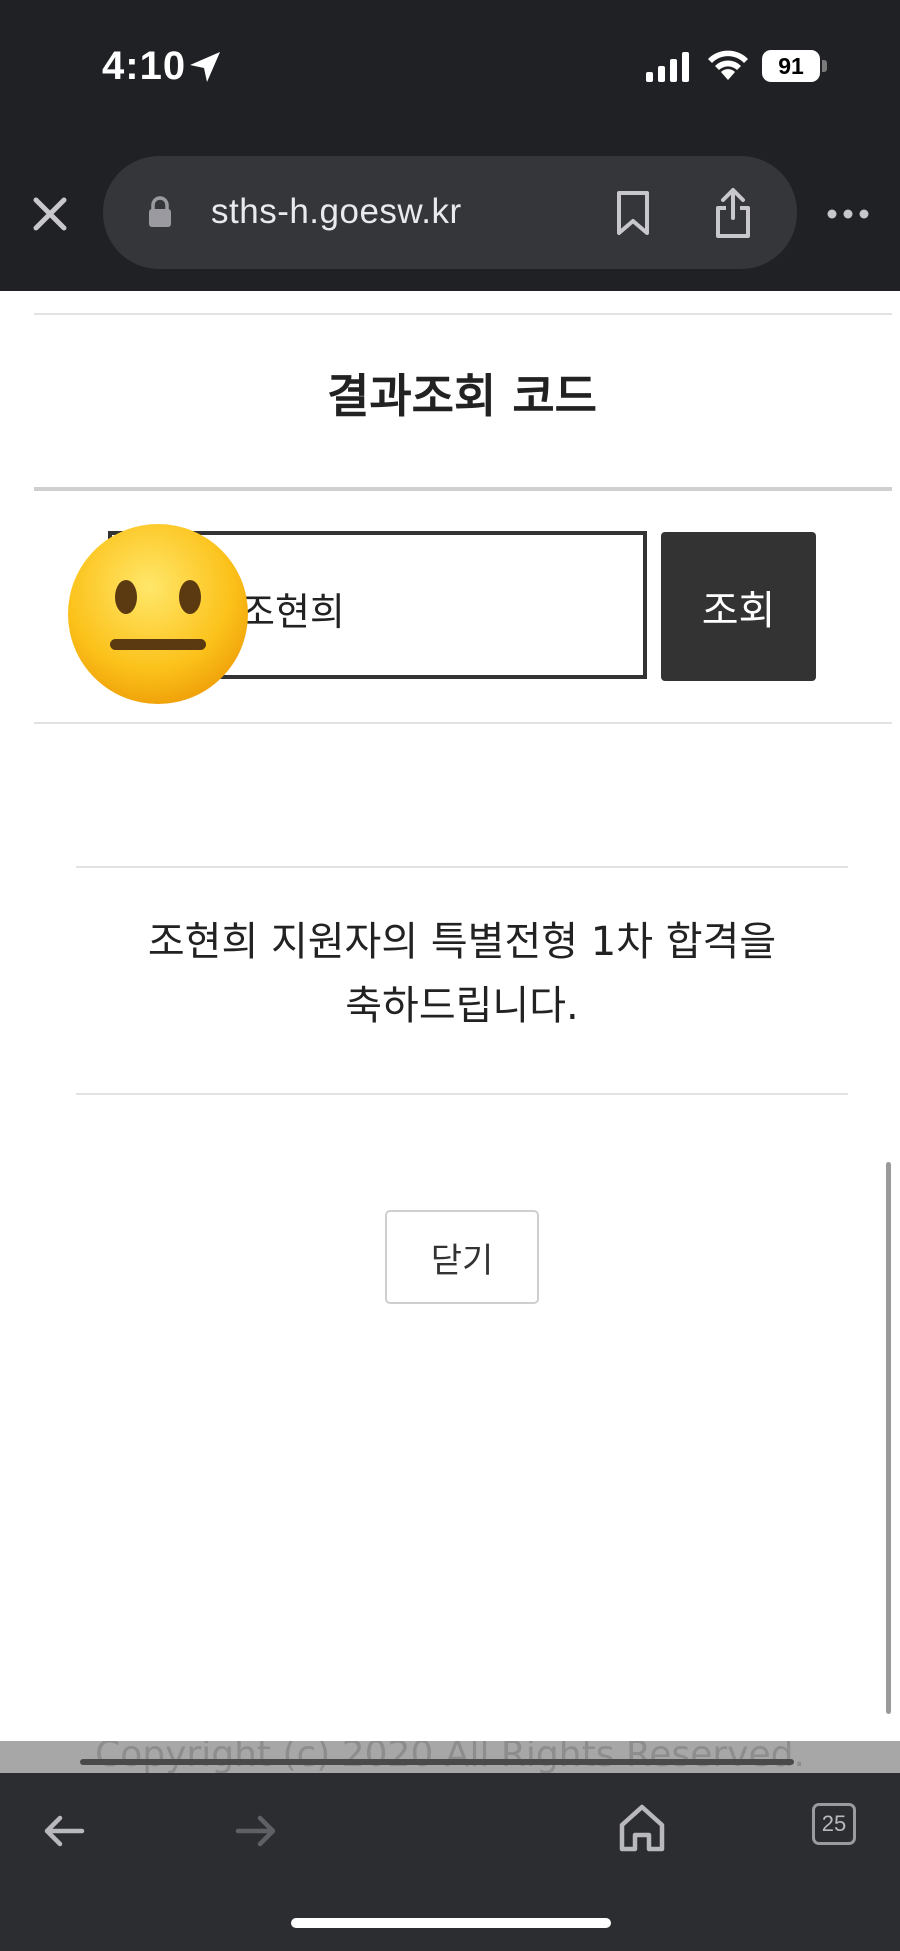 The height and width of the screenshot is (1951, 900). I want to click on result-top-divider, so click(462, 867).